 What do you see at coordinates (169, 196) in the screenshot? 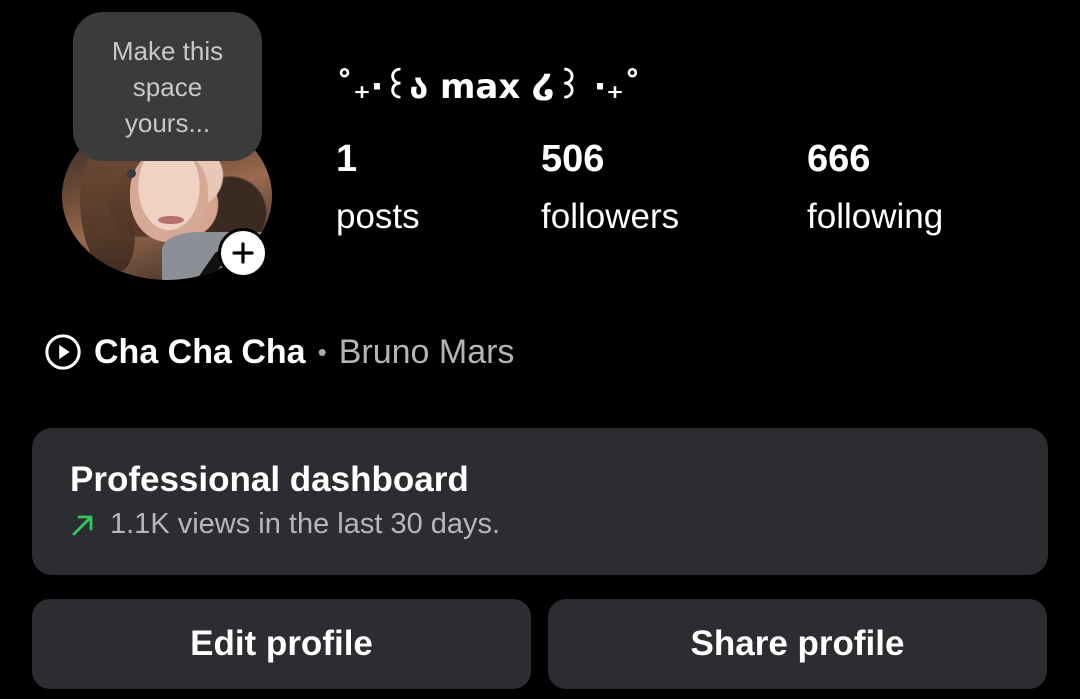
I see `avatar-photo-face` at bounding box center [169, 196].